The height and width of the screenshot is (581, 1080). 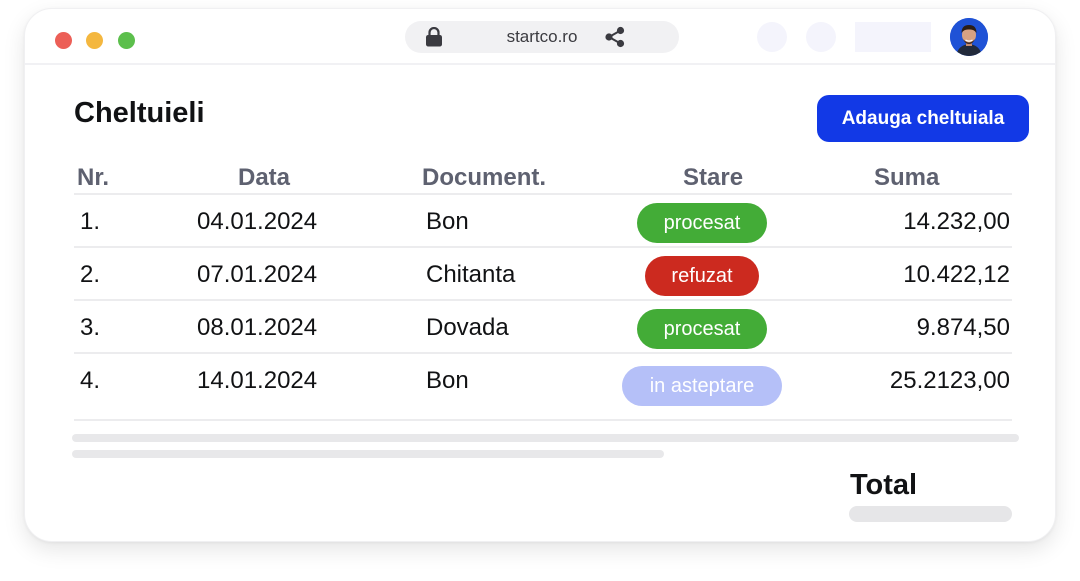 What do you see at coordinates (543, 221) in the screenshot?
I see `table-row: 1. 04.01.2024 Bon procesat 14.232,00` at bounding box center [543, 221].